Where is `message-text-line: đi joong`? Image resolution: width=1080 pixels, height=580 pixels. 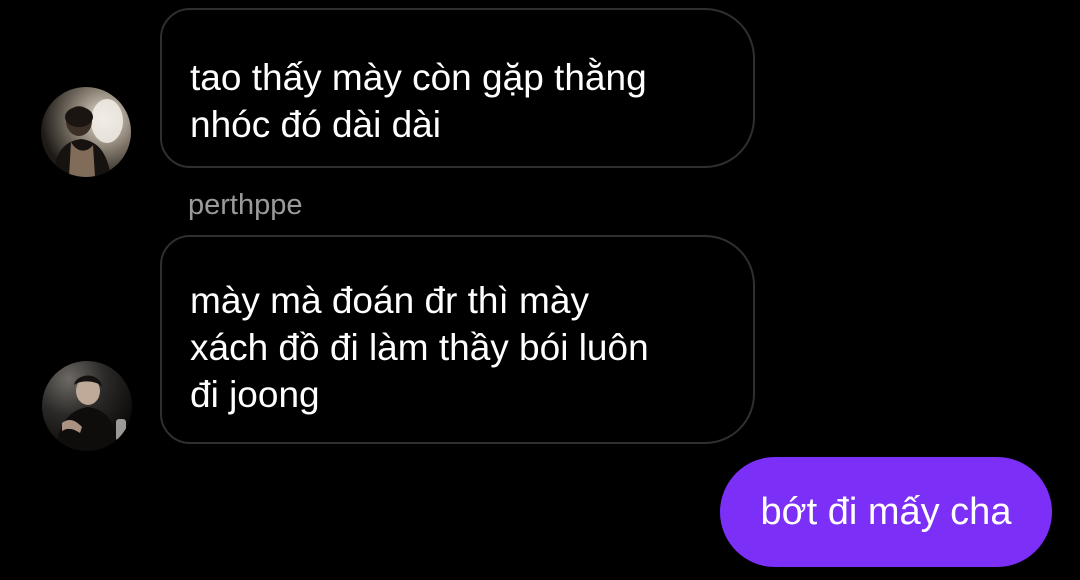
message-text-line: đi joong is located at coordinates (255, 394).